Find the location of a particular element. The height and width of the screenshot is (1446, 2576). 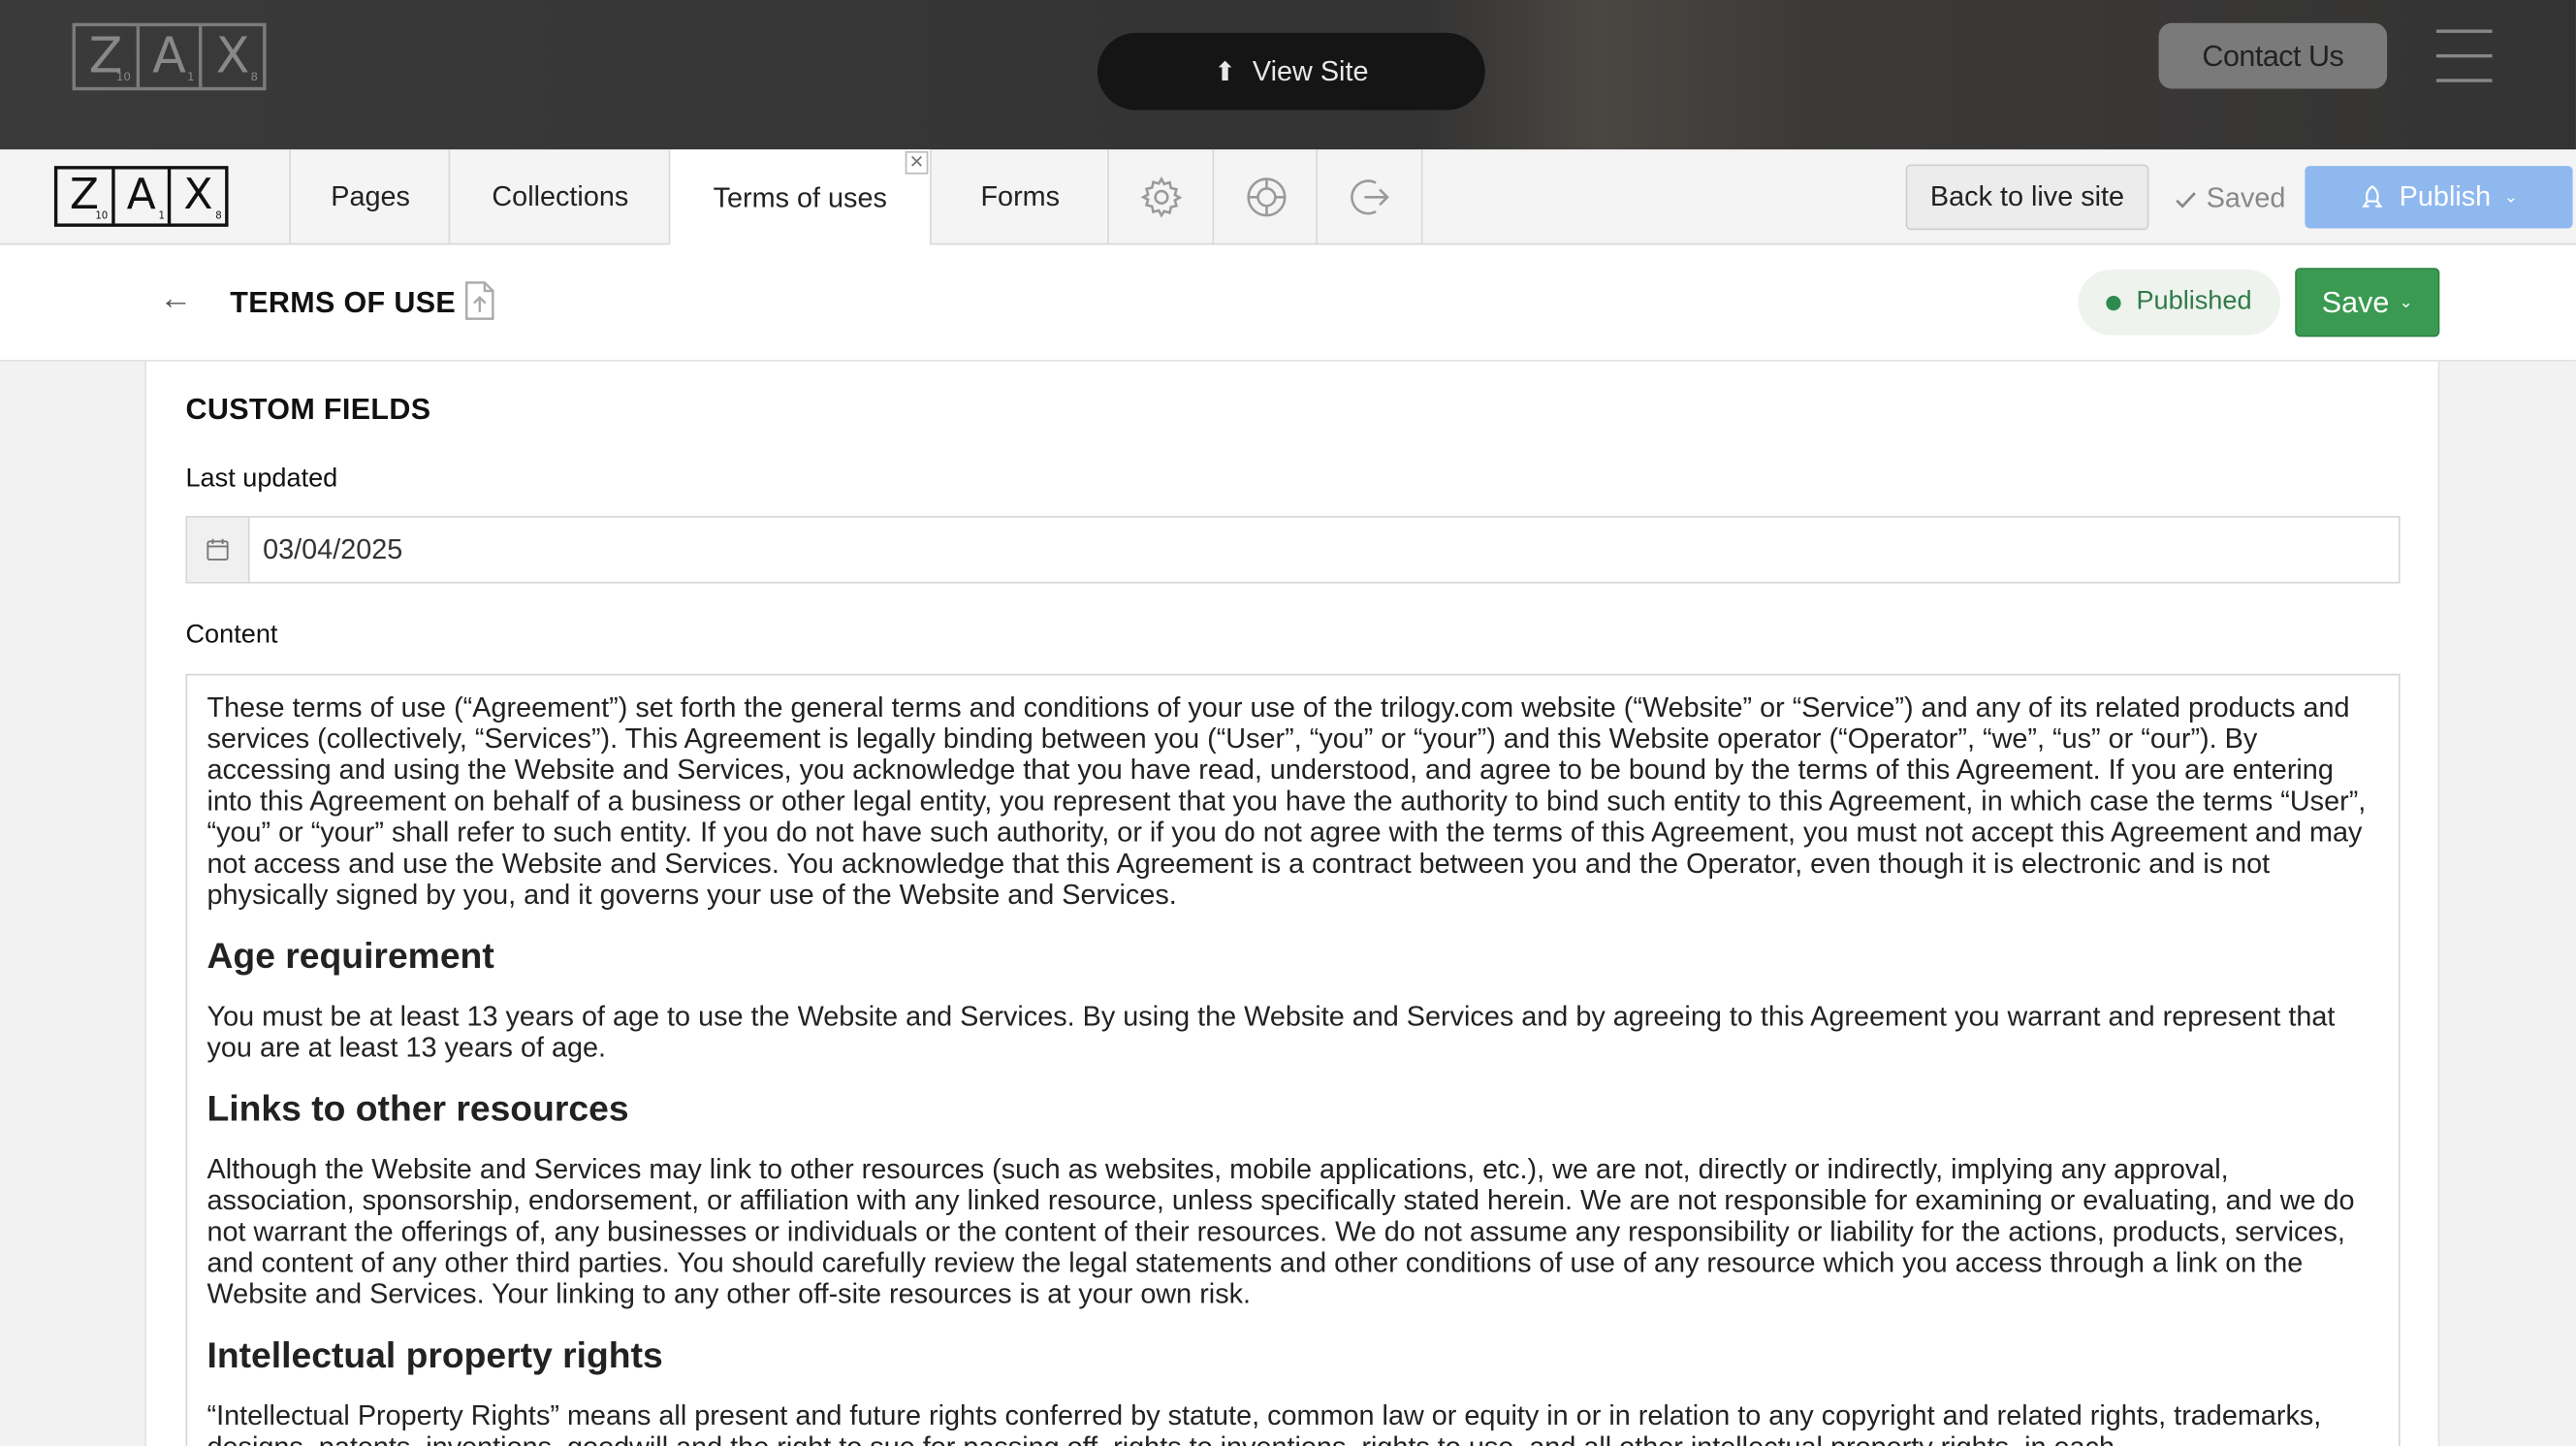

back-arrow-icon: ← is located at coordinates (175, 300).